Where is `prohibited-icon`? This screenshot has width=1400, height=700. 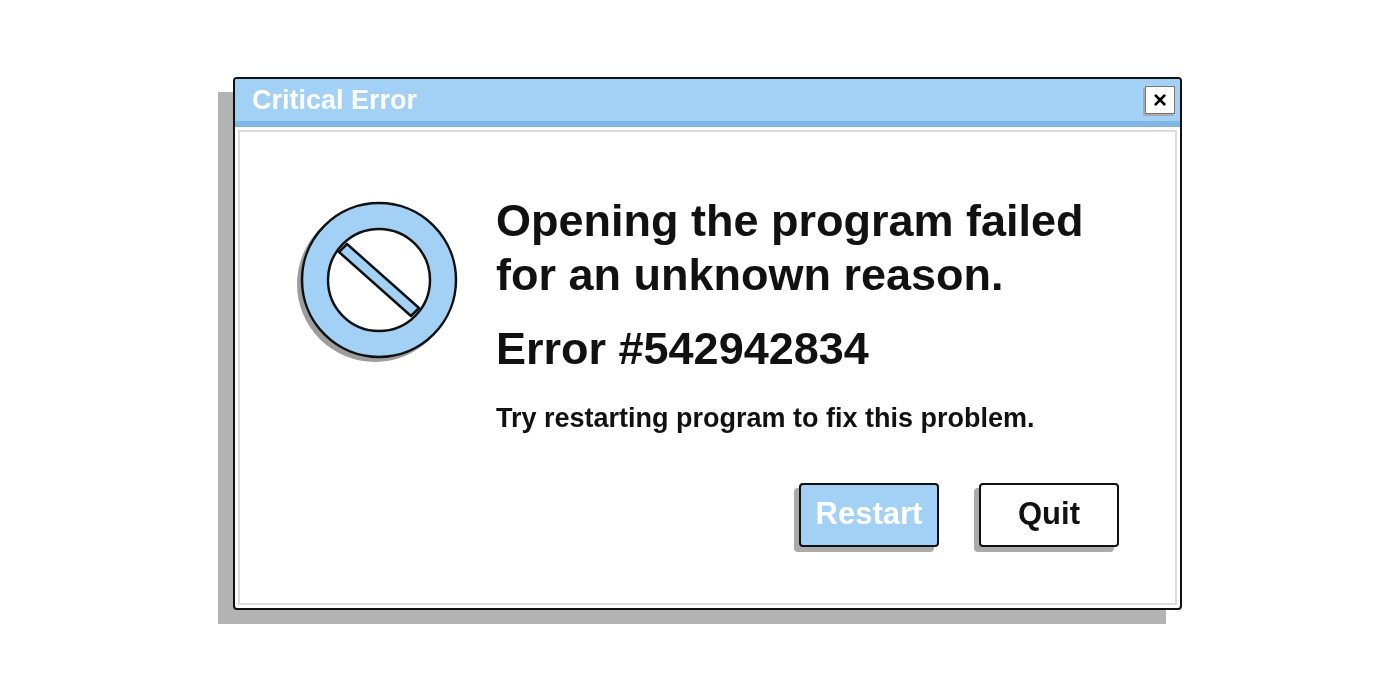 prohibited-icon is located at coordinates (377, 282).